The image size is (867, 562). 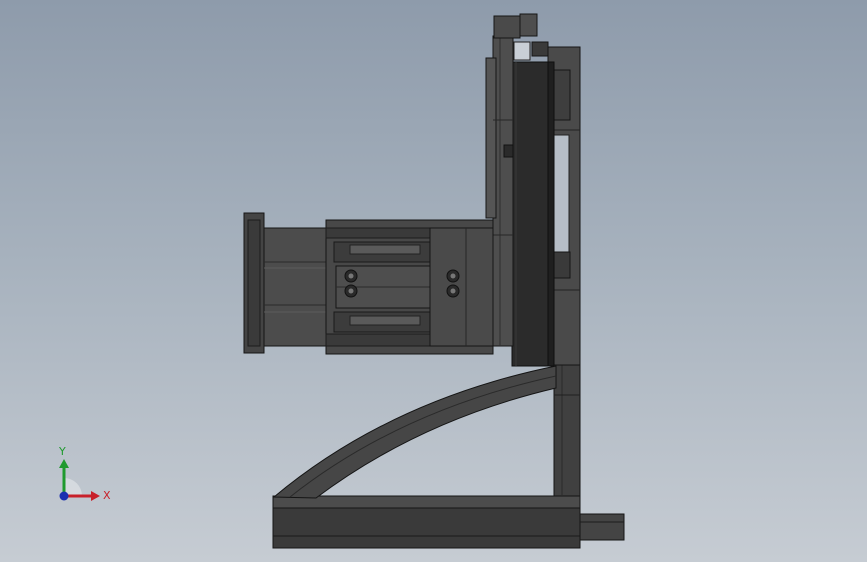 I want to click on y-arrowhead-icon, so click(x=64, y=463).